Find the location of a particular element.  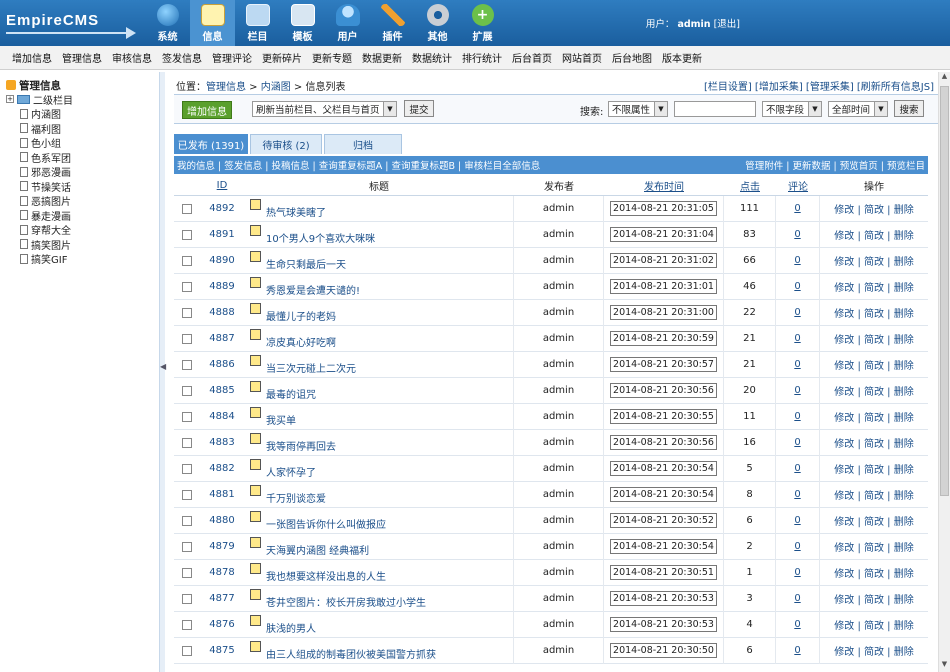

submenu-item: 增加信息 is located at coordinates (32, 57).